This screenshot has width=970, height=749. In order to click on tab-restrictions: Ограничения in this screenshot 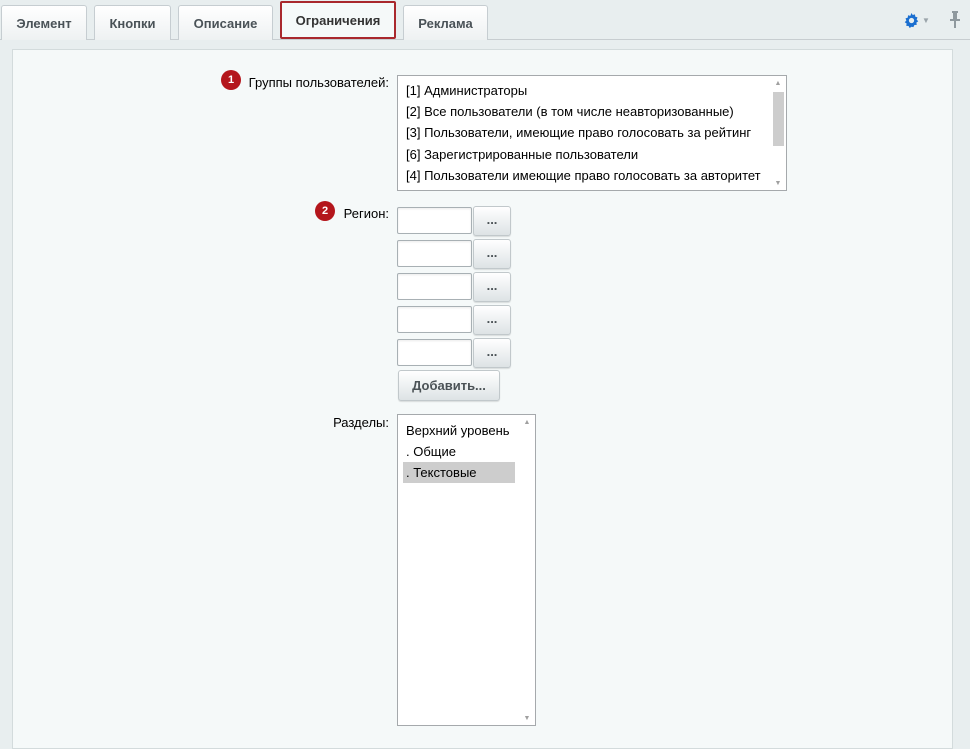, I will do `click(338, 20)`.